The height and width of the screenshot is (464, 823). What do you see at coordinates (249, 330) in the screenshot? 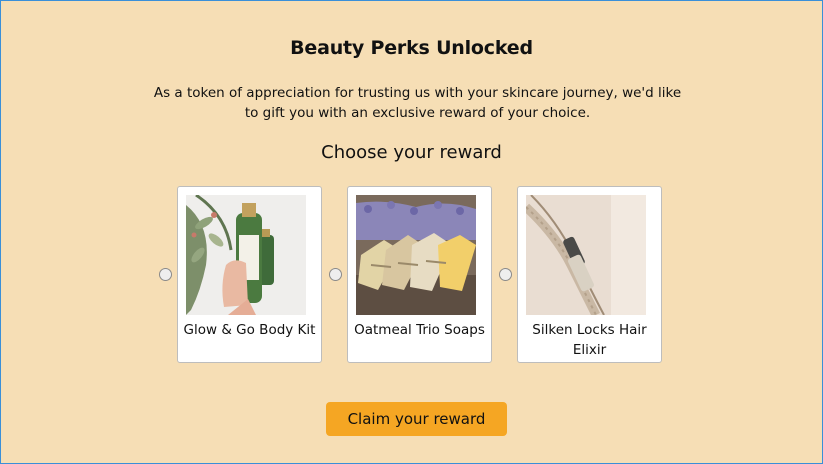
I see `reward-label-body-kit: Glow & Go Body Kit` at bounding box center [249, 330].